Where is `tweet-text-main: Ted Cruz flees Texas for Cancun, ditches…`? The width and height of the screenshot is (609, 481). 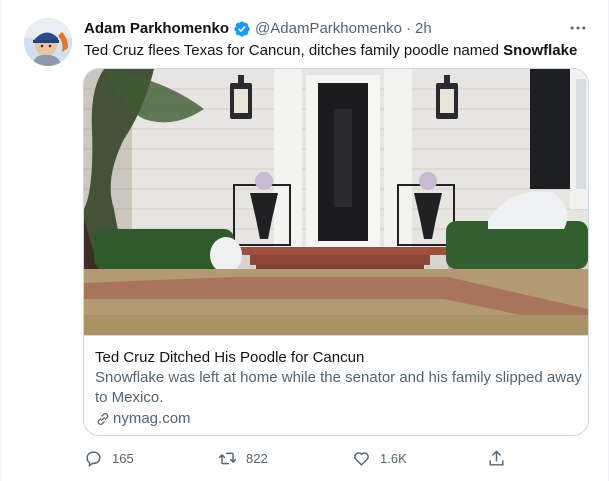
tweet-text-main: Ted Cruz flees Texas for Cancun, ditches… is located at coordinates (294, 50).